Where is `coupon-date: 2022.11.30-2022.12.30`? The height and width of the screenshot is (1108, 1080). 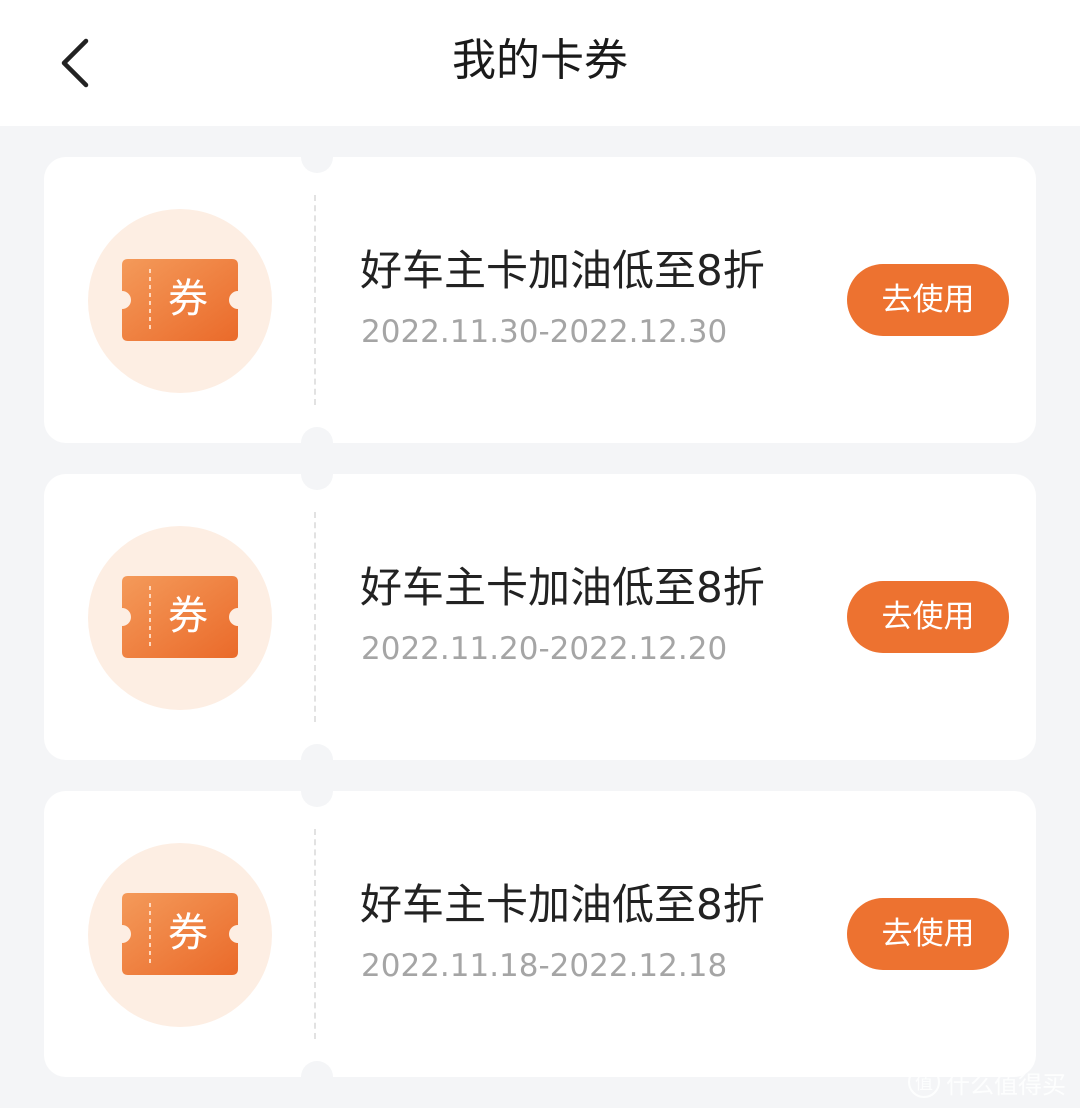
coupon-date: 2022.11.30-2022.12.30 is located at coordinates (544, 332).